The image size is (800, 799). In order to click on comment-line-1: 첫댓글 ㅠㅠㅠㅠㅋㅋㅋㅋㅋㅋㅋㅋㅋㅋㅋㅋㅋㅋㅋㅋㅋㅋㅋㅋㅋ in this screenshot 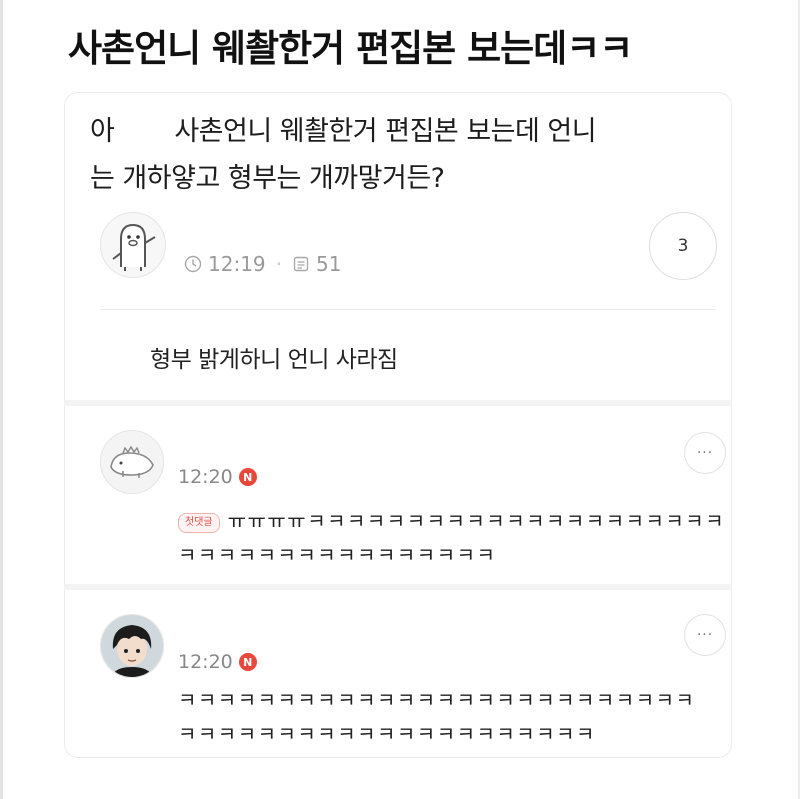, I will do `click(451, 521)`.